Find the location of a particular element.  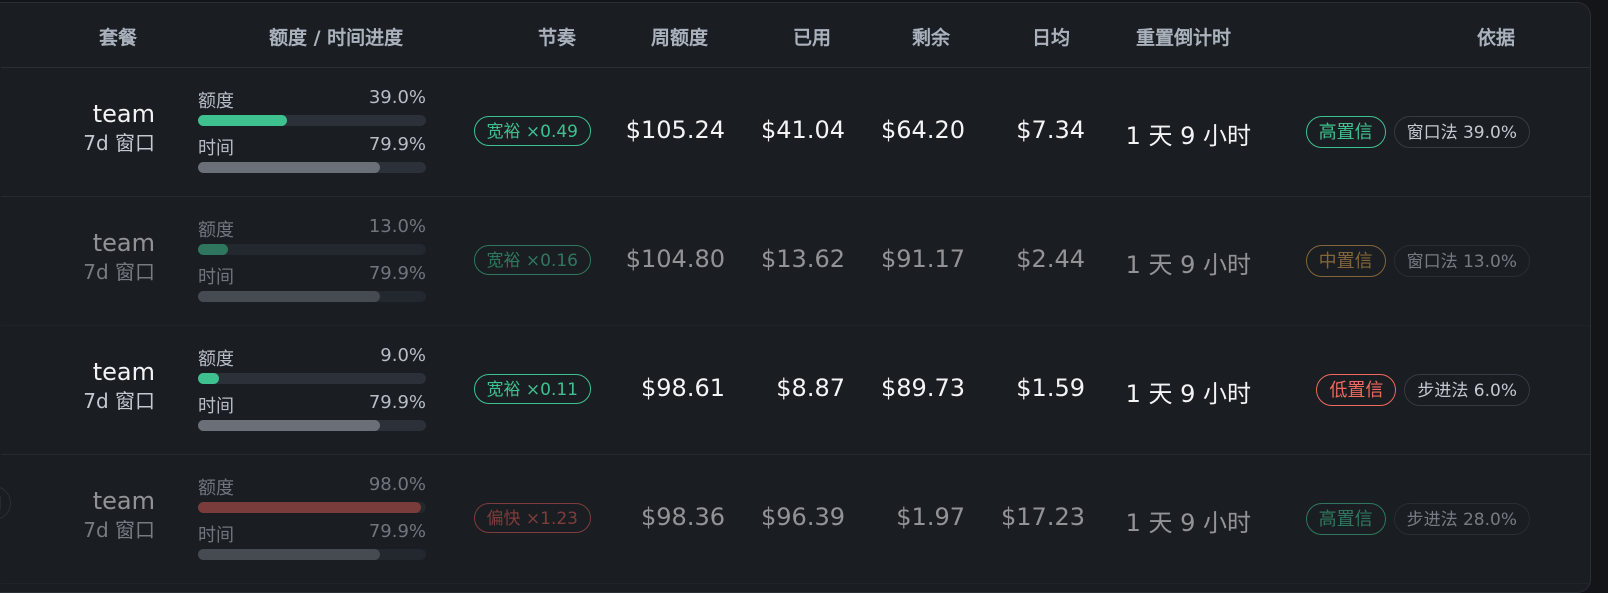

progress-cell: 额度 98.0% 时间 79.9% is located at coordinates (312, 521).